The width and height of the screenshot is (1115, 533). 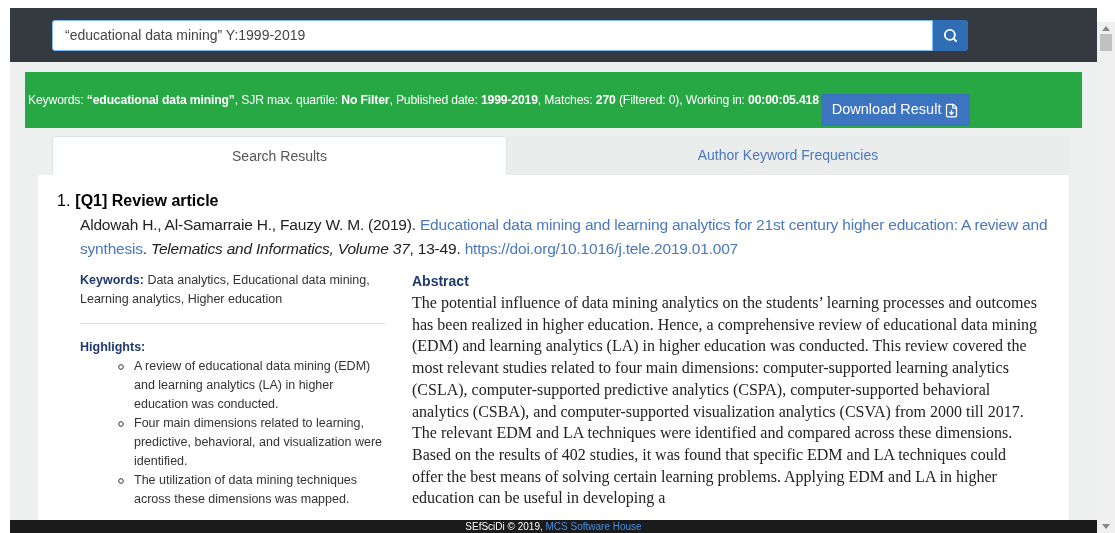 What do you see at coordinates (564, 237) in the screenshot?
I see `citation: Aldowah H., Al-Samarraie H., Fauzy W. M. (2019). Educational data mining and learning analytics for 21st century higher education: A review and synthesis. Telematics and Informatics, Volume 37, 13-49. https://doi.org/10.1016/j.tele.2019.01.007` at bounding box center [564, 237].